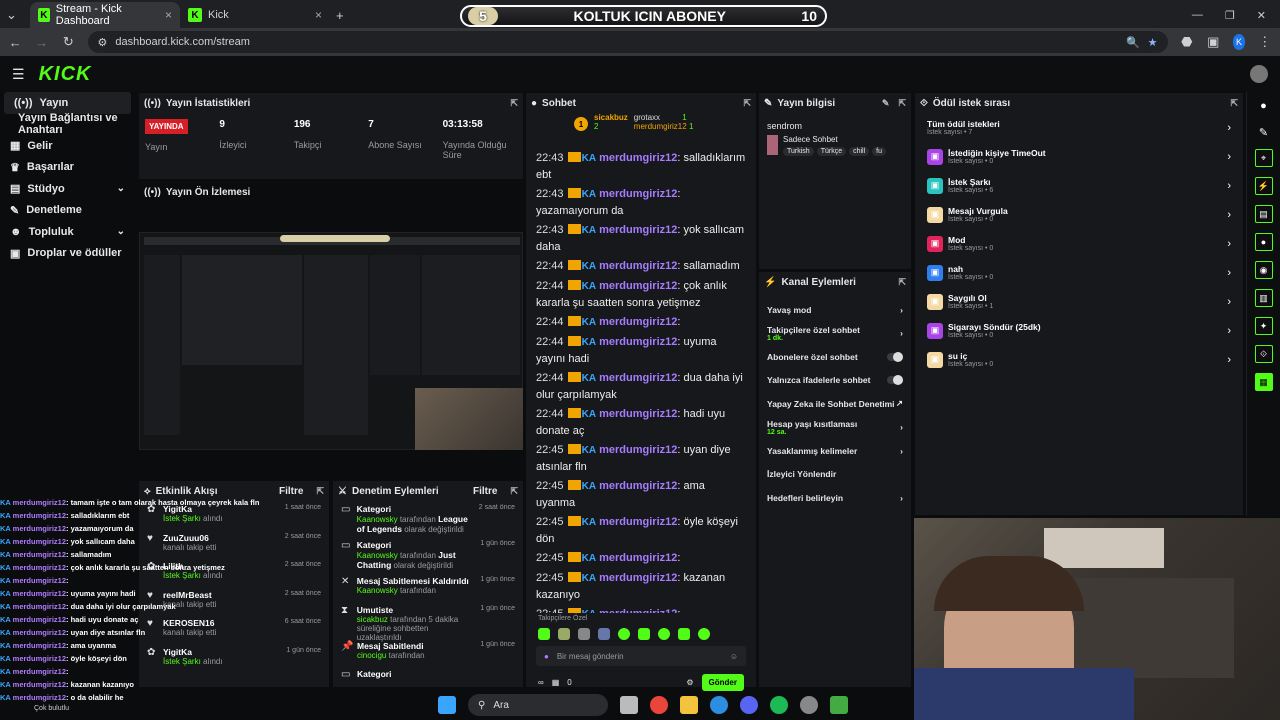  I want to click on url-field: ⚙ dashboard.kick.com/stream 🔍 ★, so click(627, 42).